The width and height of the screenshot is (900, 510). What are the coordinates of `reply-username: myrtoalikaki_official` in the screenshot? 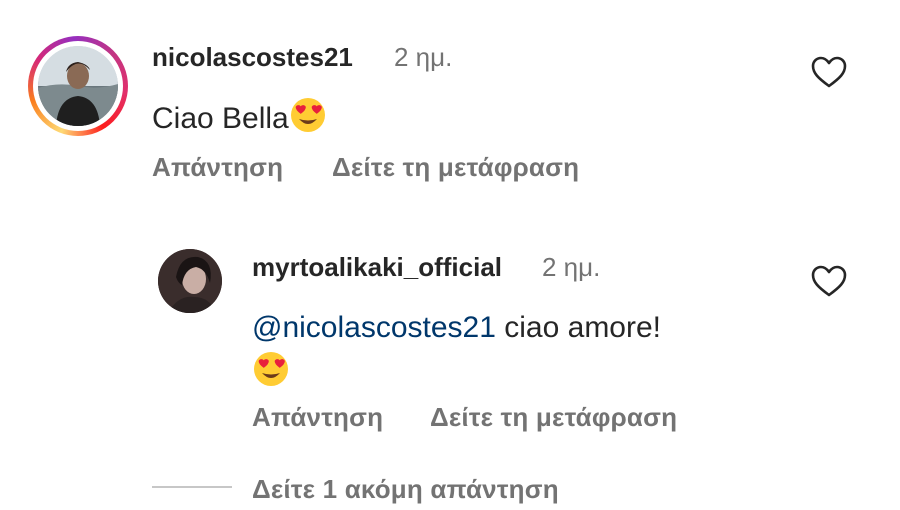 It's located at (377, 267).